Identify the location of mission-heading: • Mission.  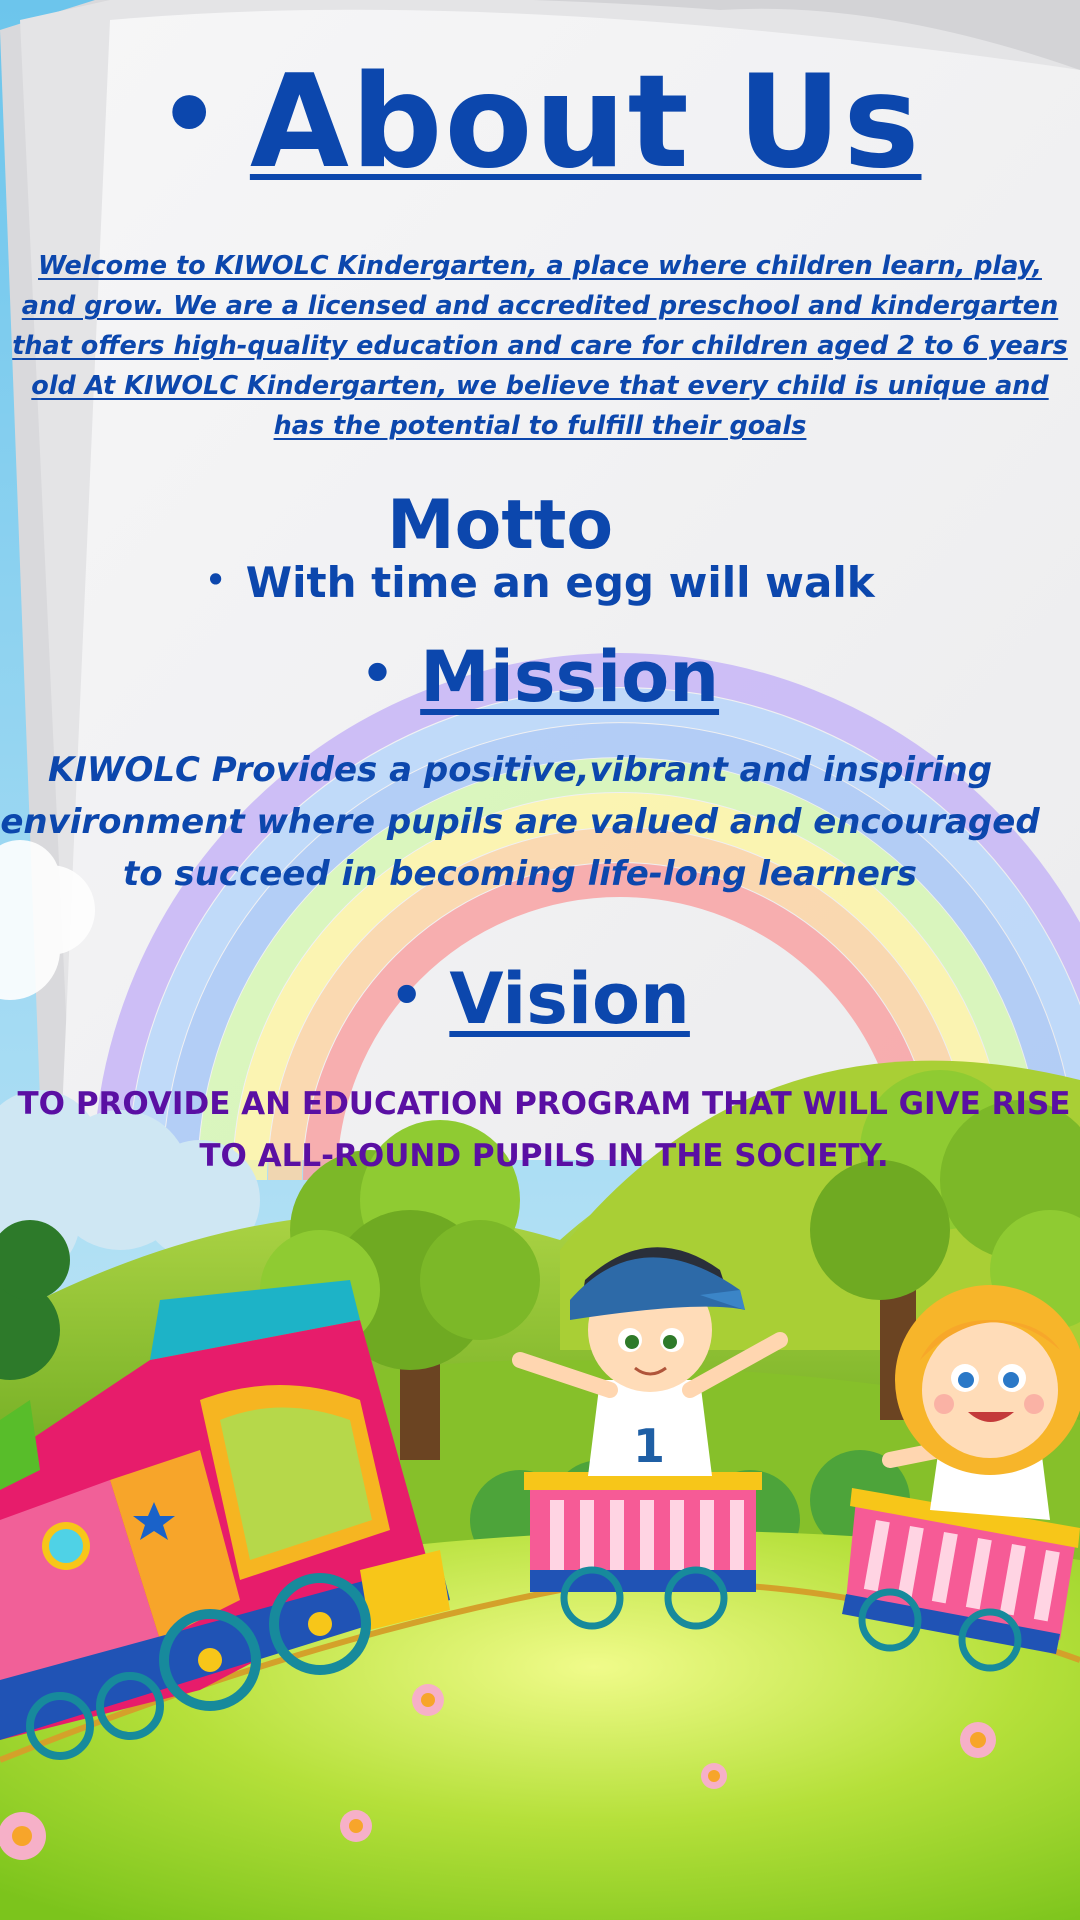
(540, 677).